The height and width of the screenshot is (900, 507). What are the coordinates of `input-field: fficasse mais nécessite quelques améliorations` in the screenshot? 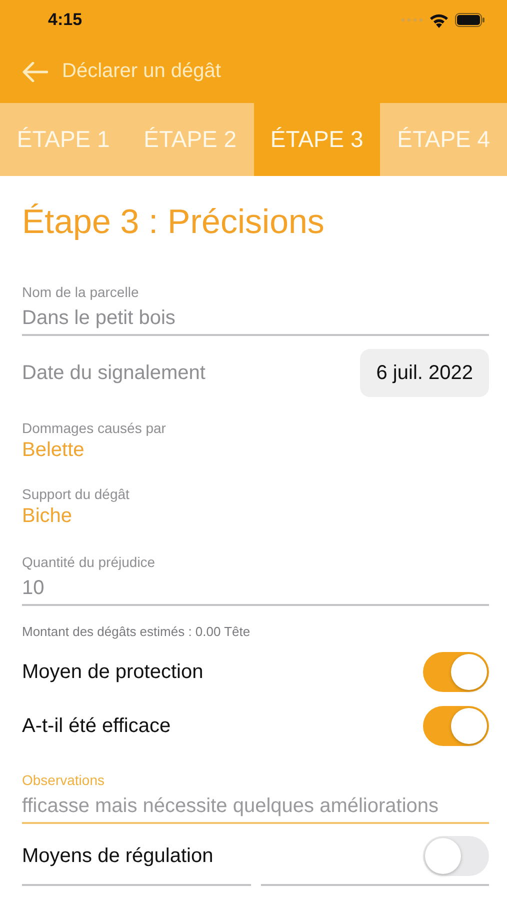 It's located at (255, 807).